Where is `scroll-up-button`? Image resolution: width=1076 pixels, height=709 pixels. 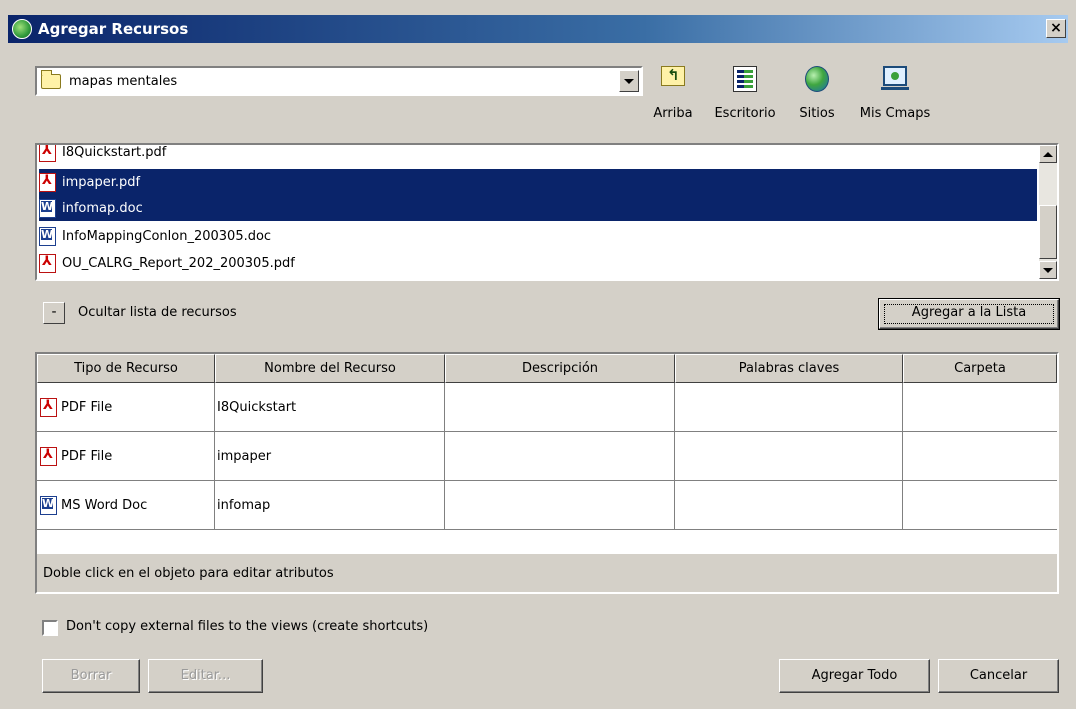 scroll-up-button is located at coordinates (1048, 154).